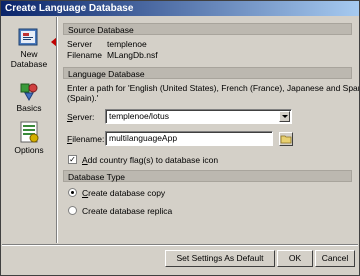 The image size is (360, 276). I want to click on wizard-sidebar: New Database Basics Options, so click(29, 130).